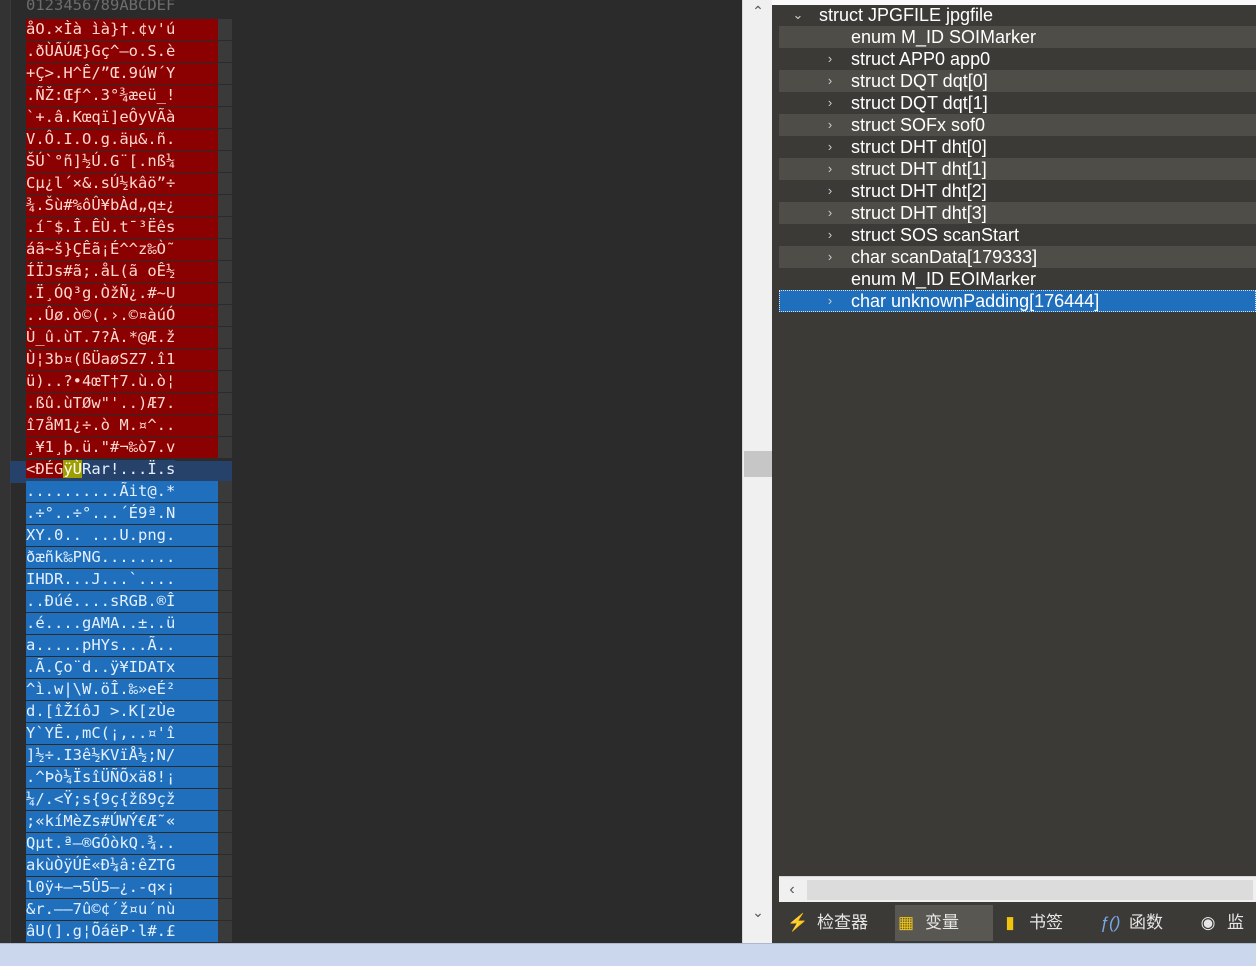 The image size is (1256, 966). What do you see at coordinates (122, 667) in the screenshot?
I see `text-line: .Ã.Ço¨d..ÿ¥IDATx` at bounding box center [122, 667].